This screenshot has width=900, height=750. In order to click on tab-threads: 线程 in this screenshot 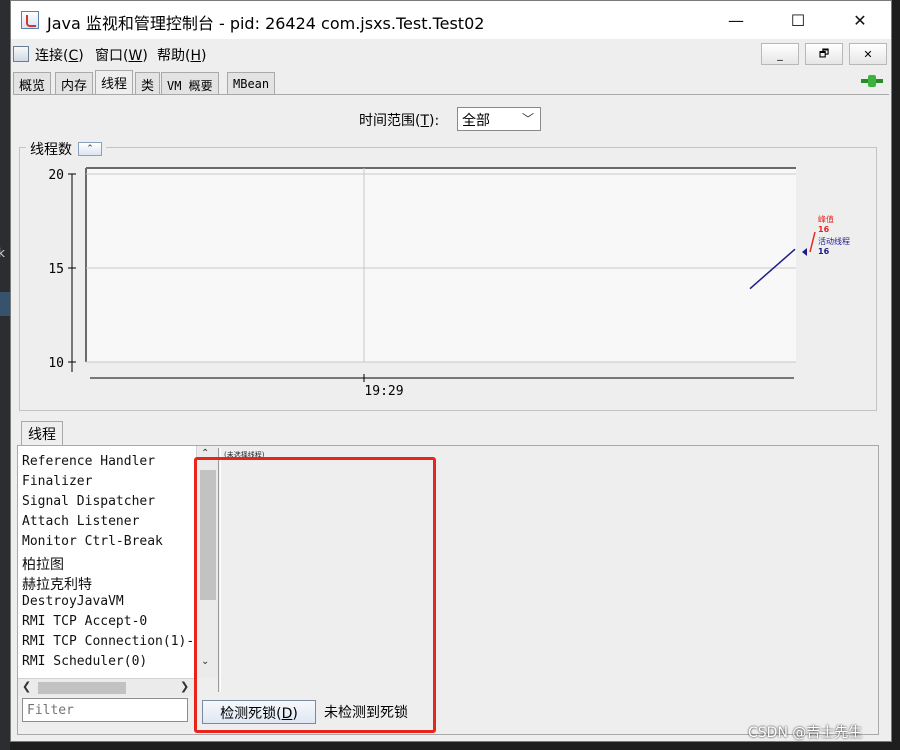, I will do `click(114, 82)`.